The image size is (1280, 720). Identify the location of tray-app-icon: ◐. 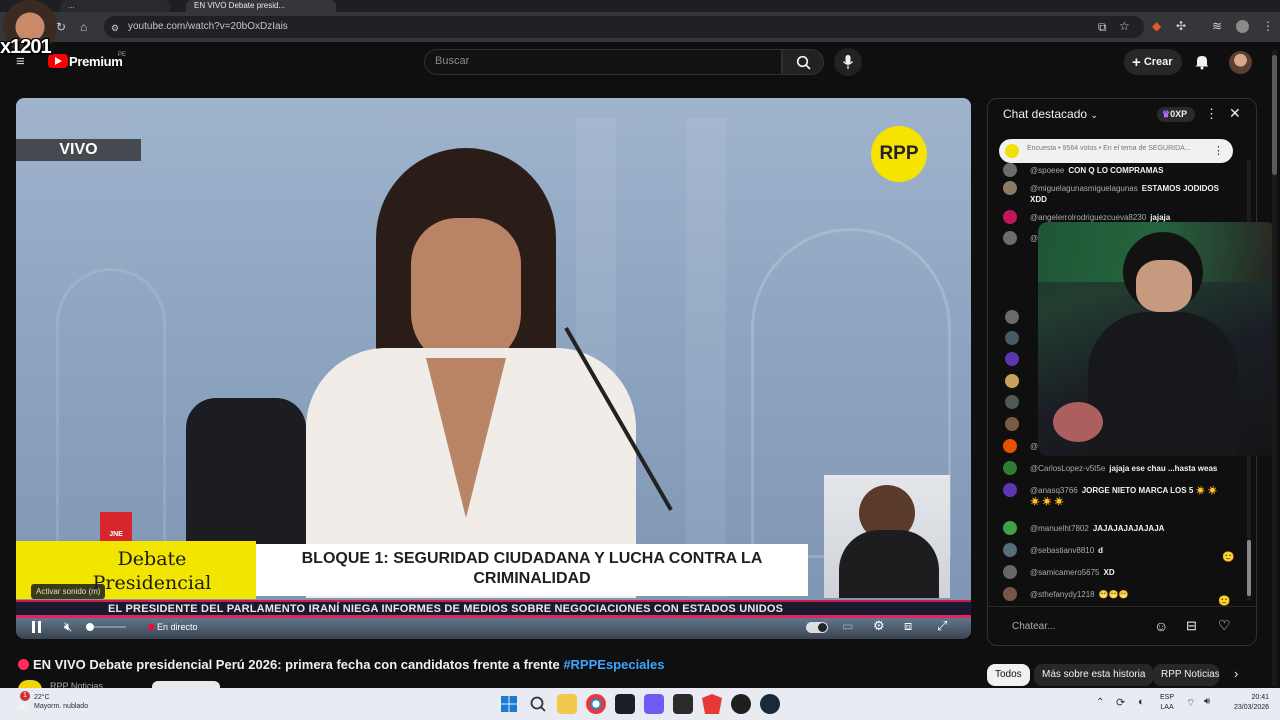
(1141, 702).